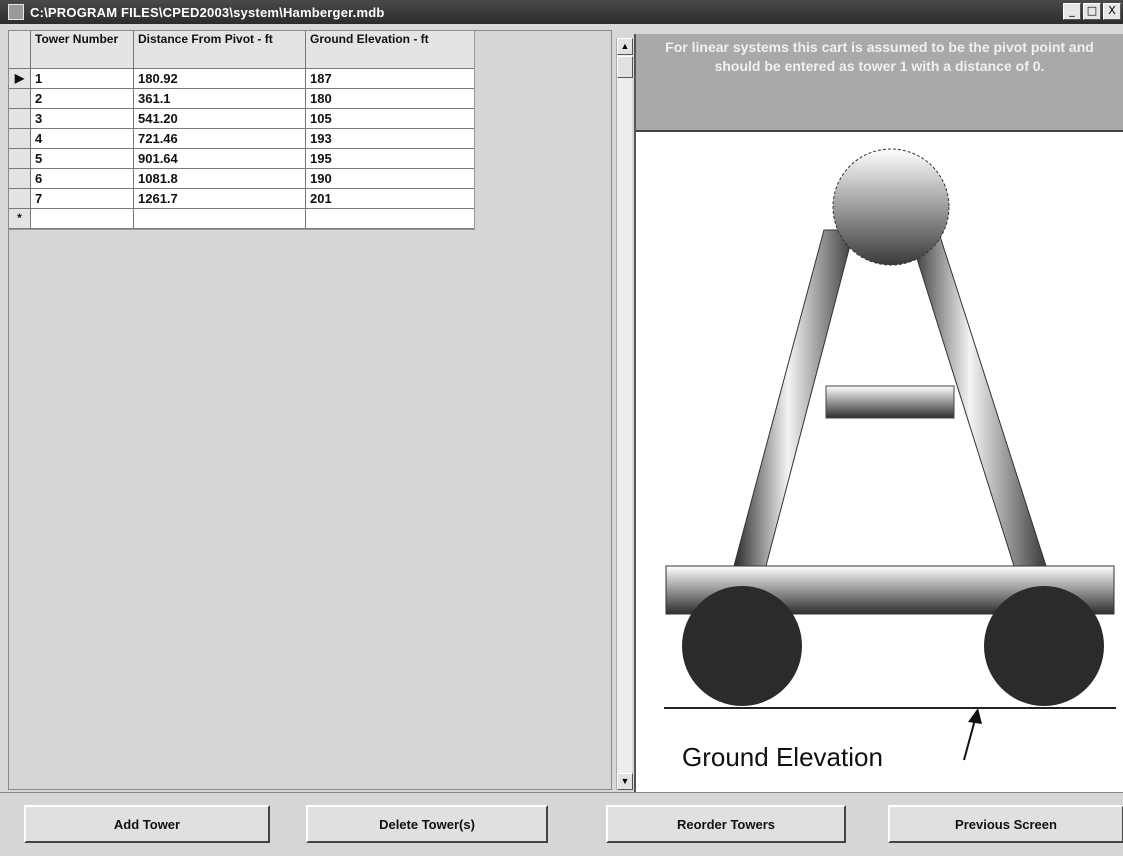 This screenshot has width=1123, height=856. Describe the element at coordinates (1072, 11) in the screenshot. I see `minimize-button: _` at that location.